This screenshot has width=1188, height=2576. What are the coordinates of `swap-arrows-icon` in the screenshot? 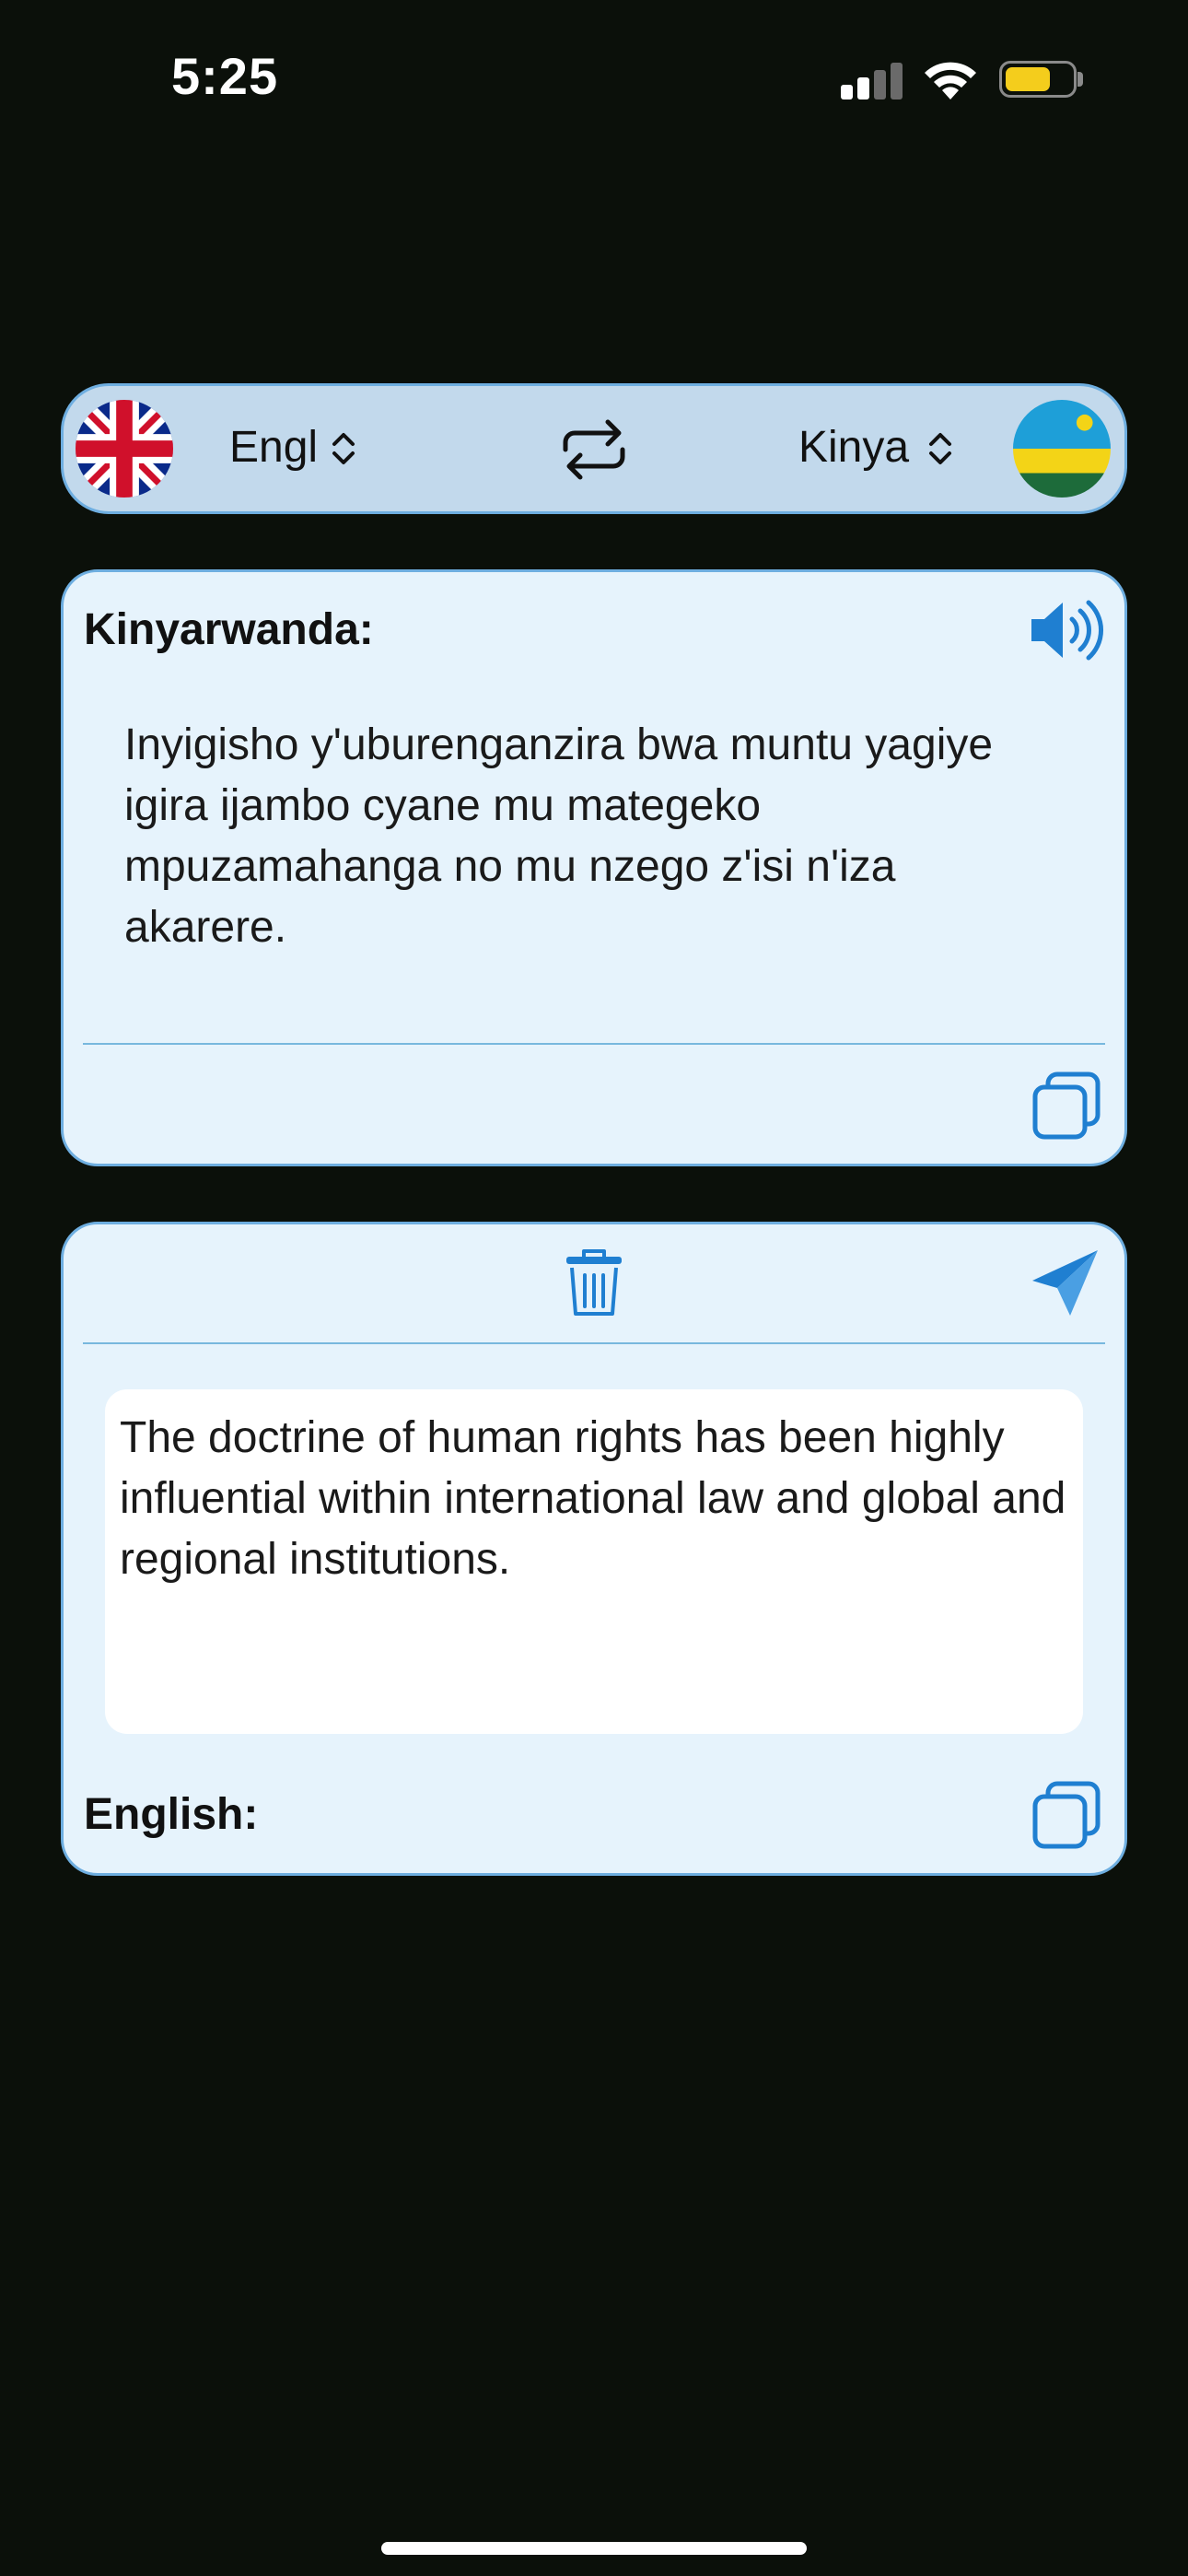 It's located at (594, 450).